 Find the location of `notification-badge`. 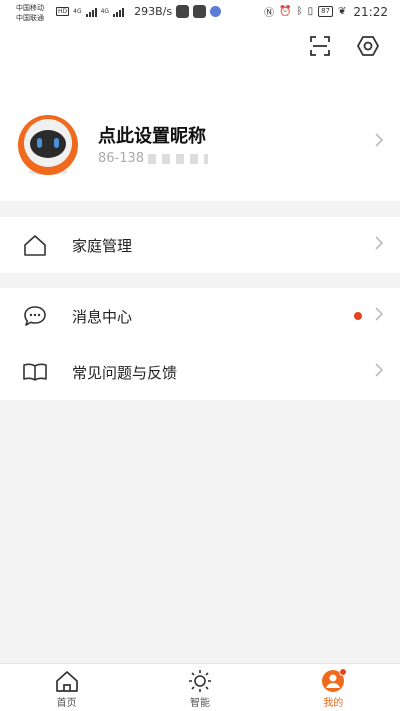

notification-badge is located at coordinates (342, 672).